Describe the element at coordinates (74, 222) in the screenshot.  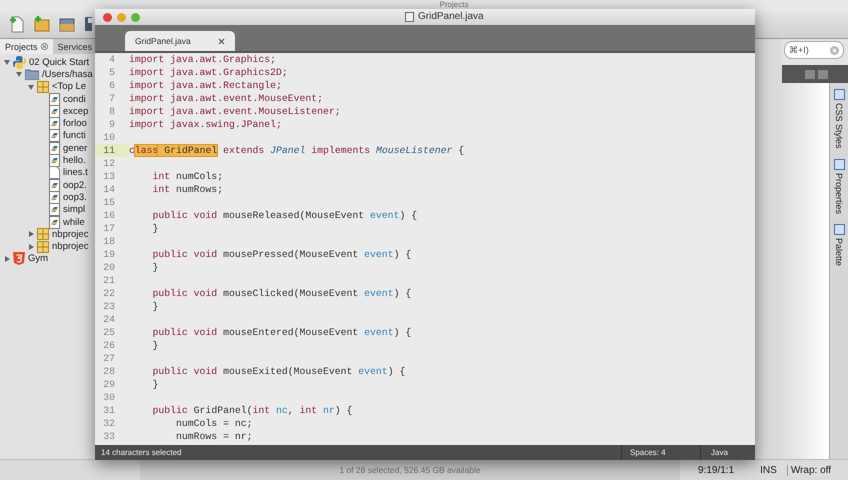
I see `tree-item-label: while` at that location.